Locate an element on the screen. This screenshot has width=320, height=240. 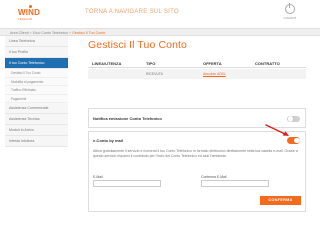
sidebar-item-profilo: Il tuo Profilo is located at coordinates (36, 52).